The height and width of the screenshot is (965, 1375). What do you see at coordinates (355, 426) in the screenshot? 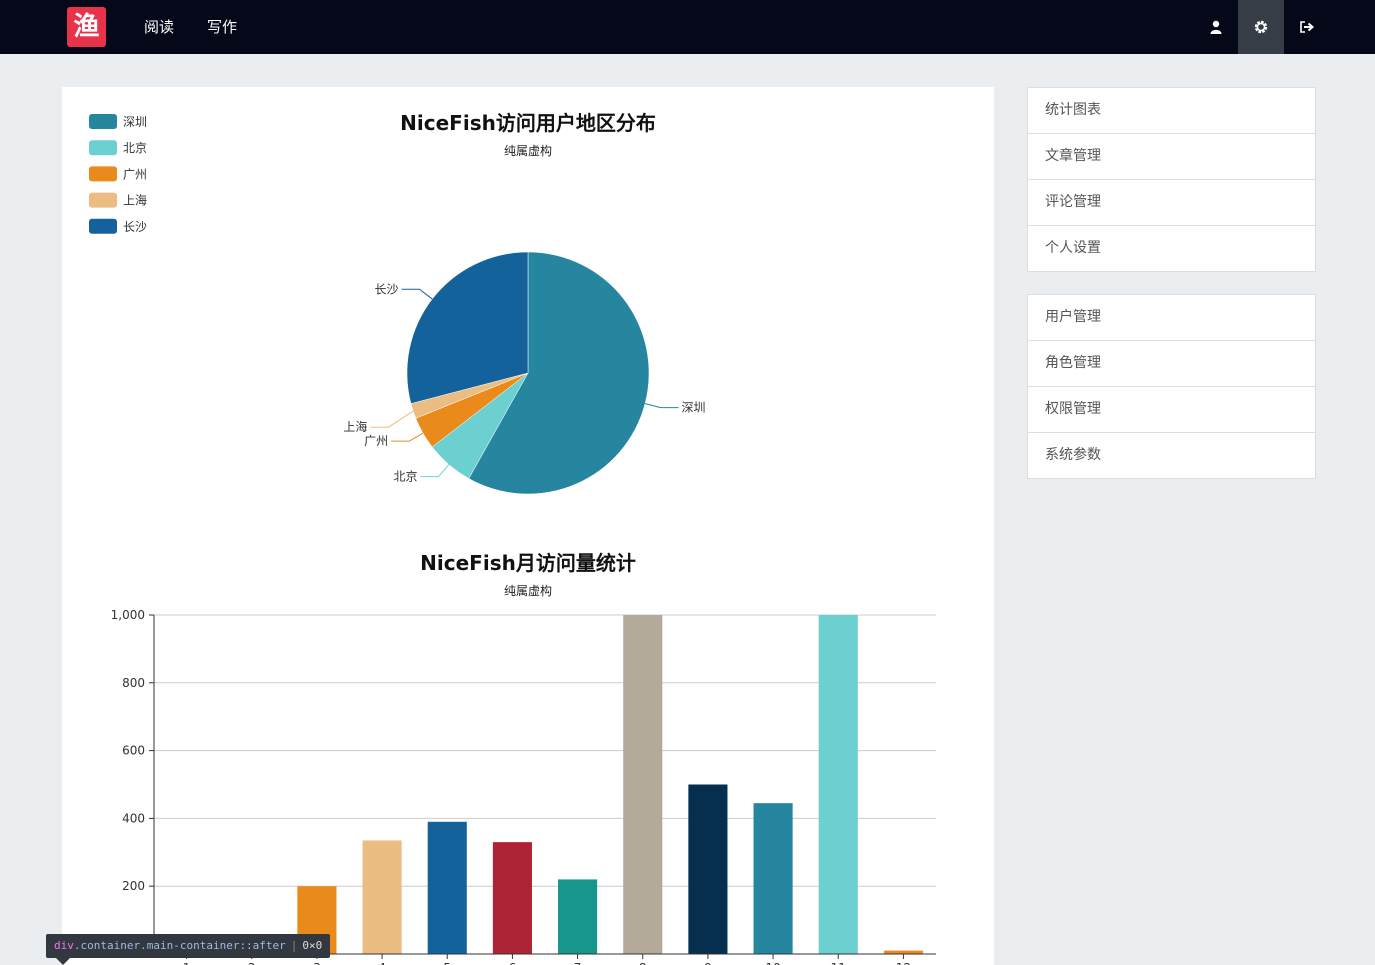
I see `pie-label-3: 上海` at bounding box center [355, 426].